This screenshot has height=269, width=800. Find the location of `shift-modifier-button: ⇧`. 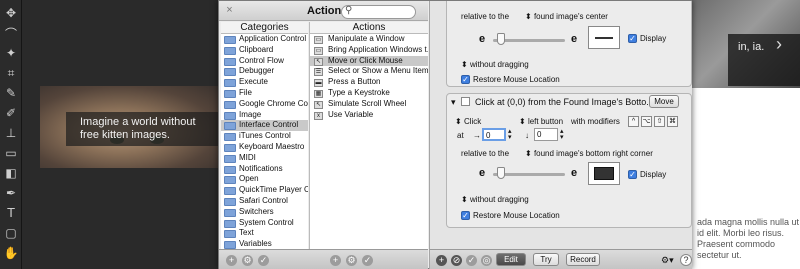

shift-modifier-button: ⇧ is located at coordinates (659, 121).